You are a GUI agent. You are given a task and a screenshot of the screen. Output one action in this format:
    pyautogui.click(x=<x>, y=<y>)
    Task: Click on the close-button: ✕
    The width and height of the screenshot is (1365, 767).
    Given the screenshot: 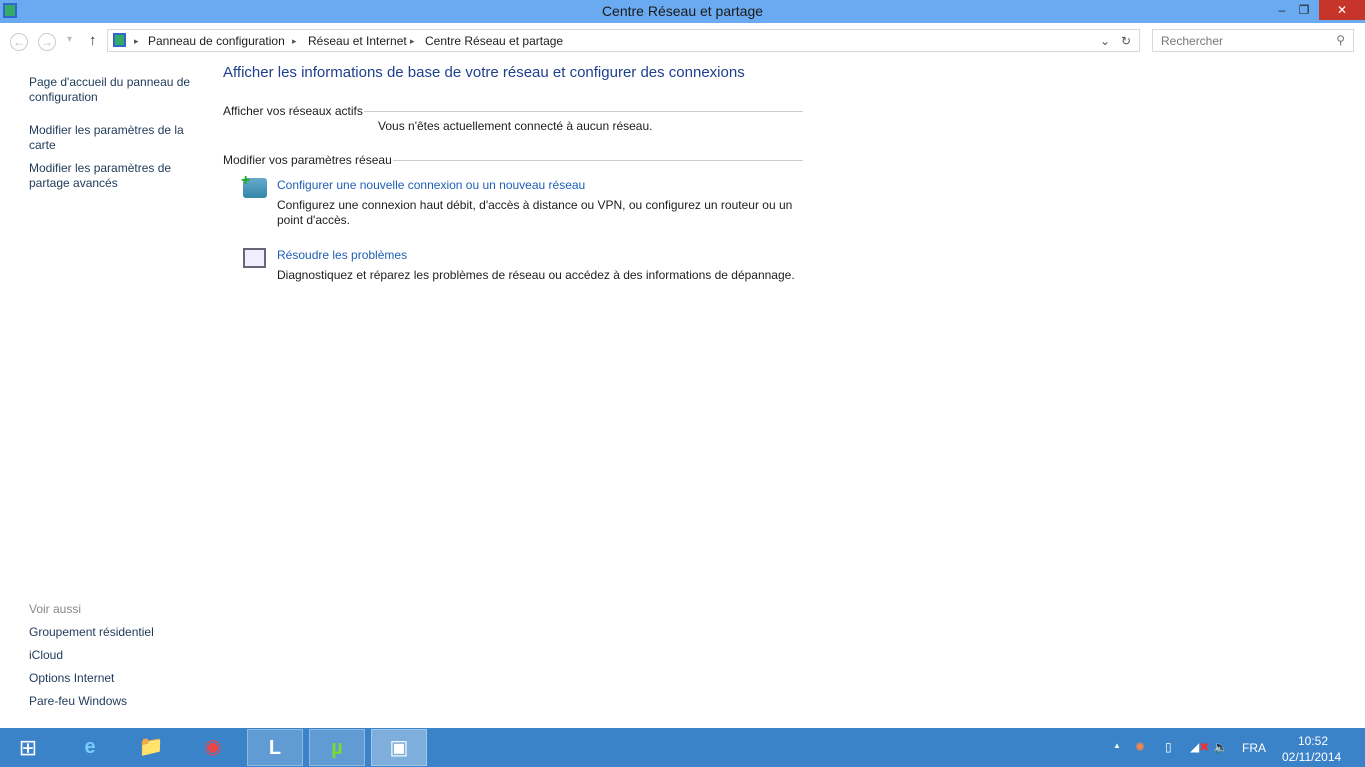 What is the action you would take?
    pyautogui.click(x=1342, y=10)
    